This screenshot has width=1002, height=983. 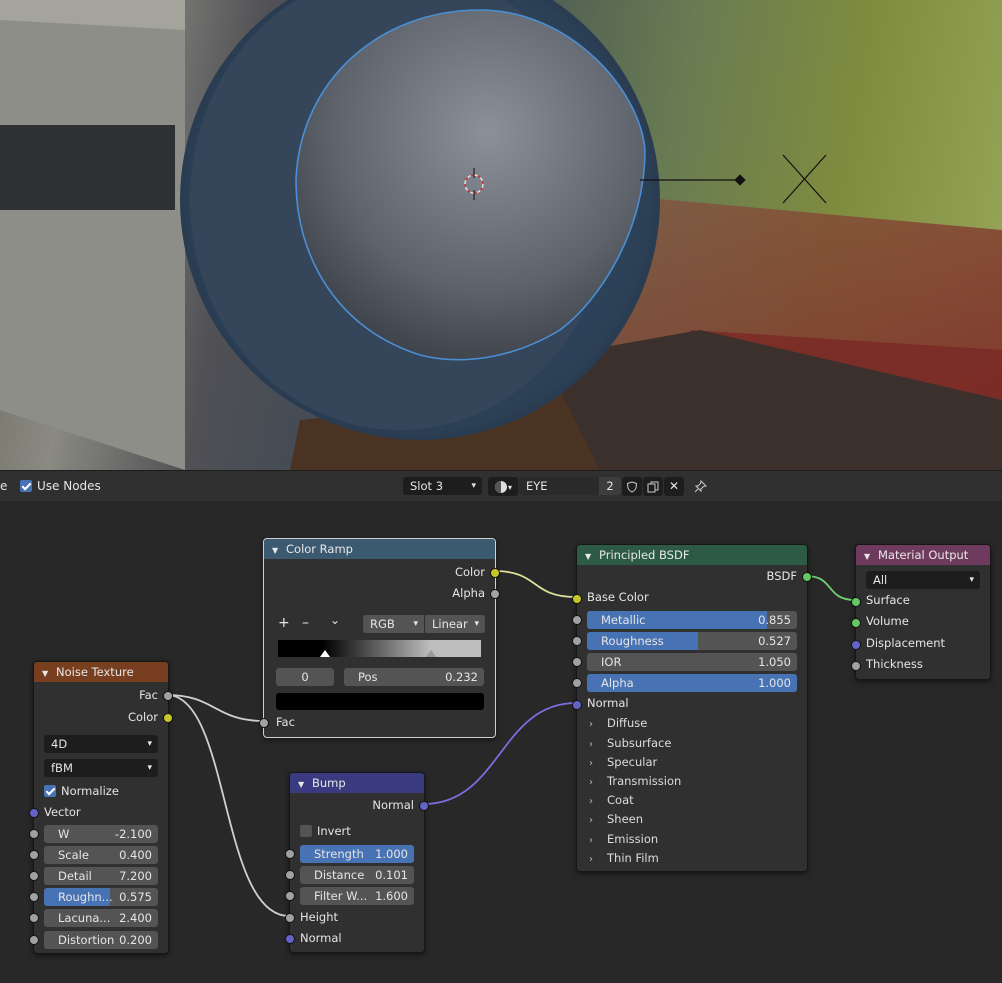 I want to click on output-fac-socket, so click(x=168, y=696).